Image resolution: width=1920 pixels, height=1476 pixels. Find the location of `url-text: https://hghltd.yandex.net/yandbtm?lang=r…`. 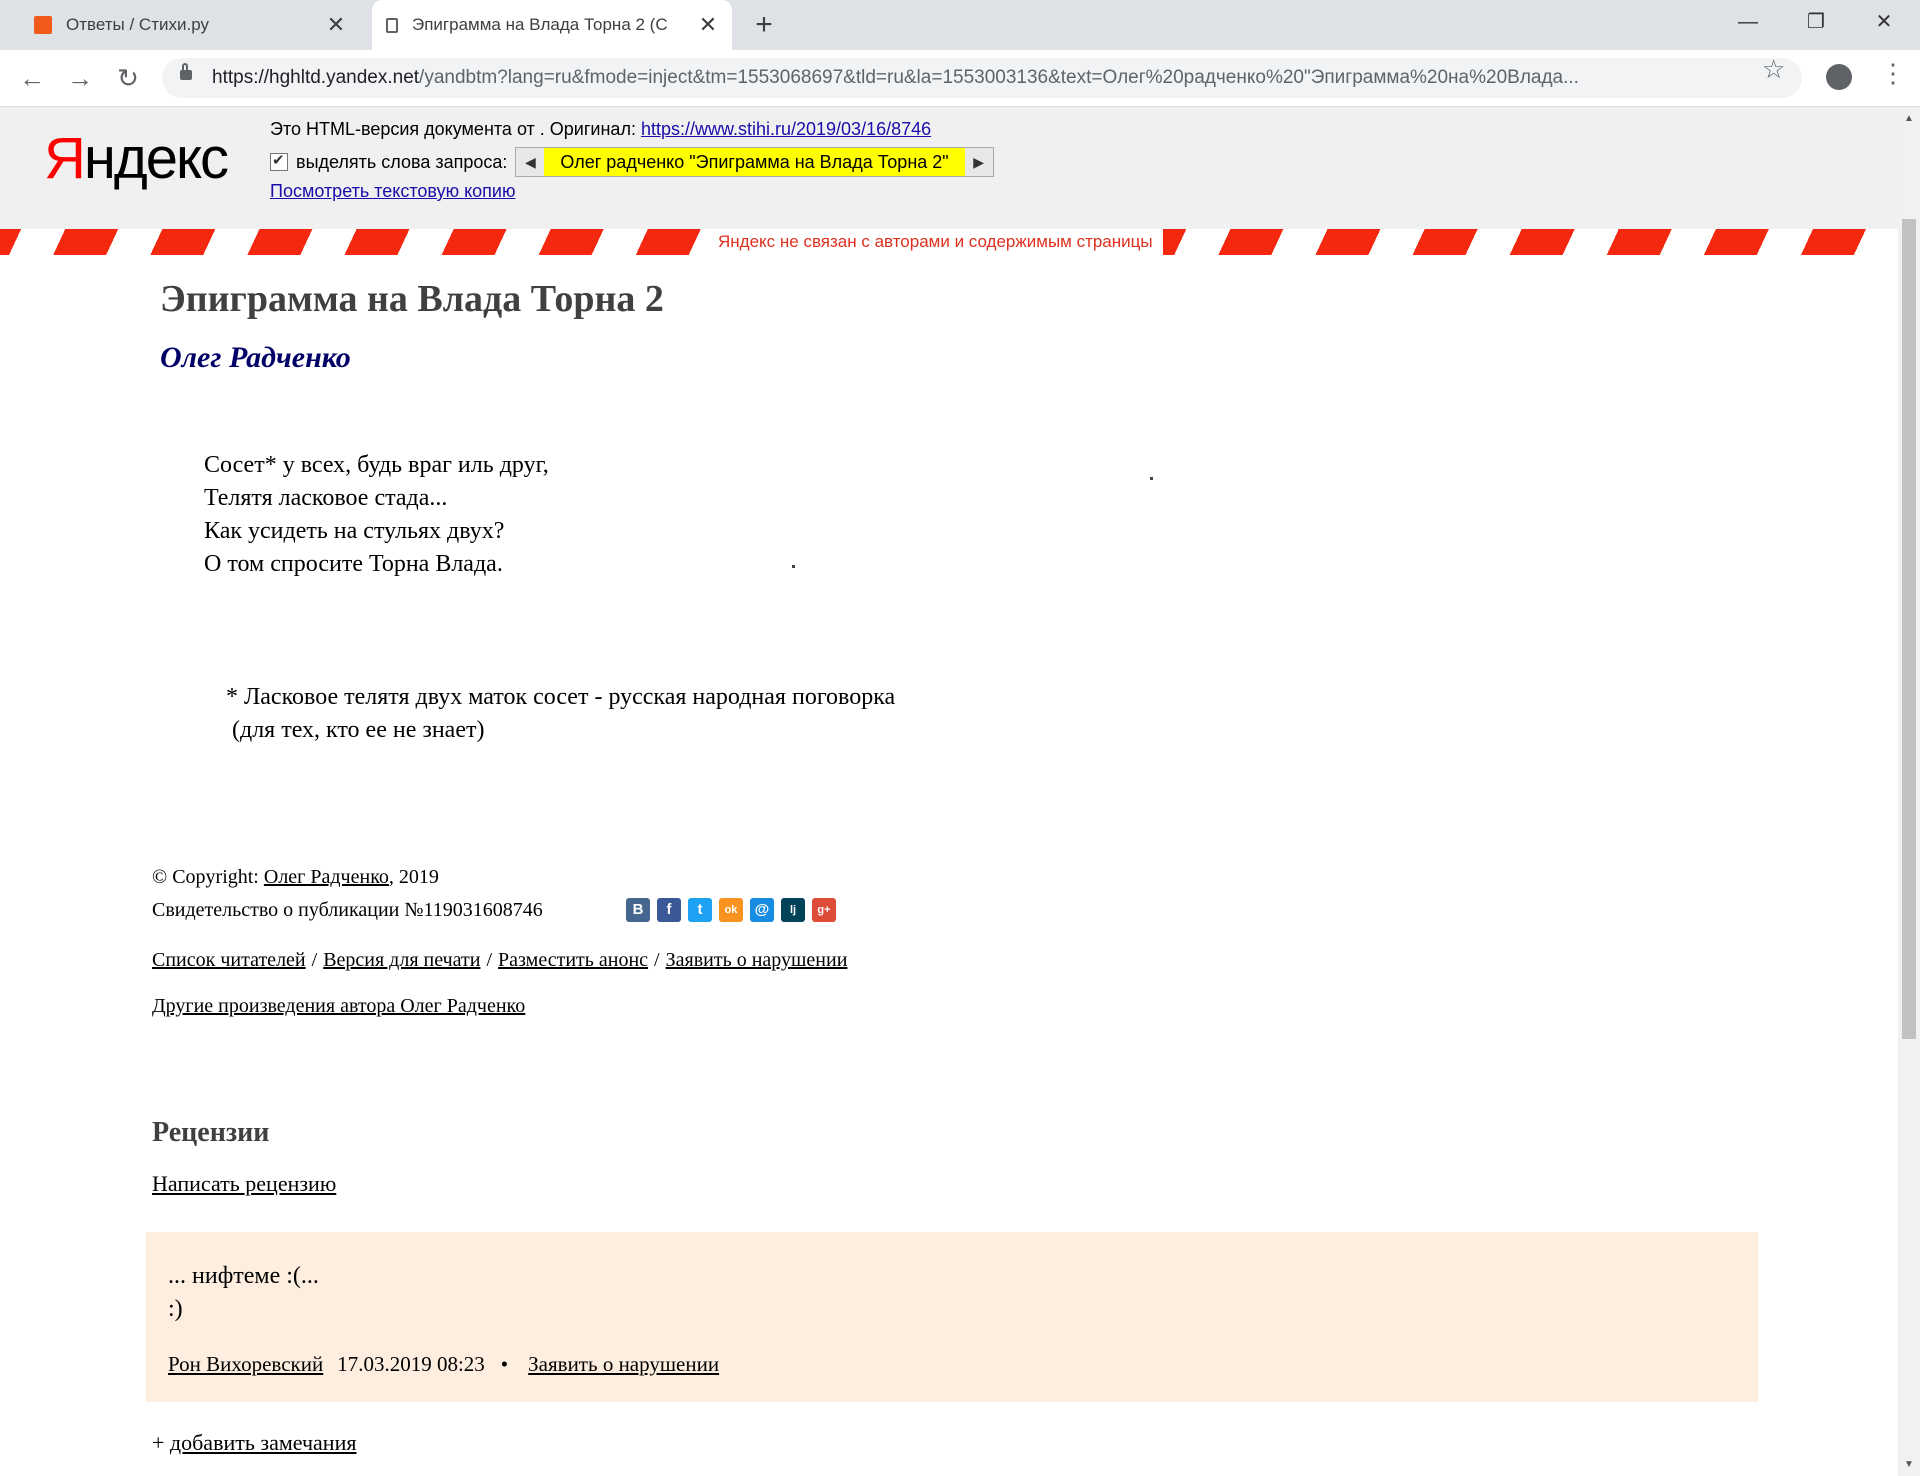

url-text: https://hghltd.yandex.net/yandbtm?lang=r… is located at coordinates (992, 78).